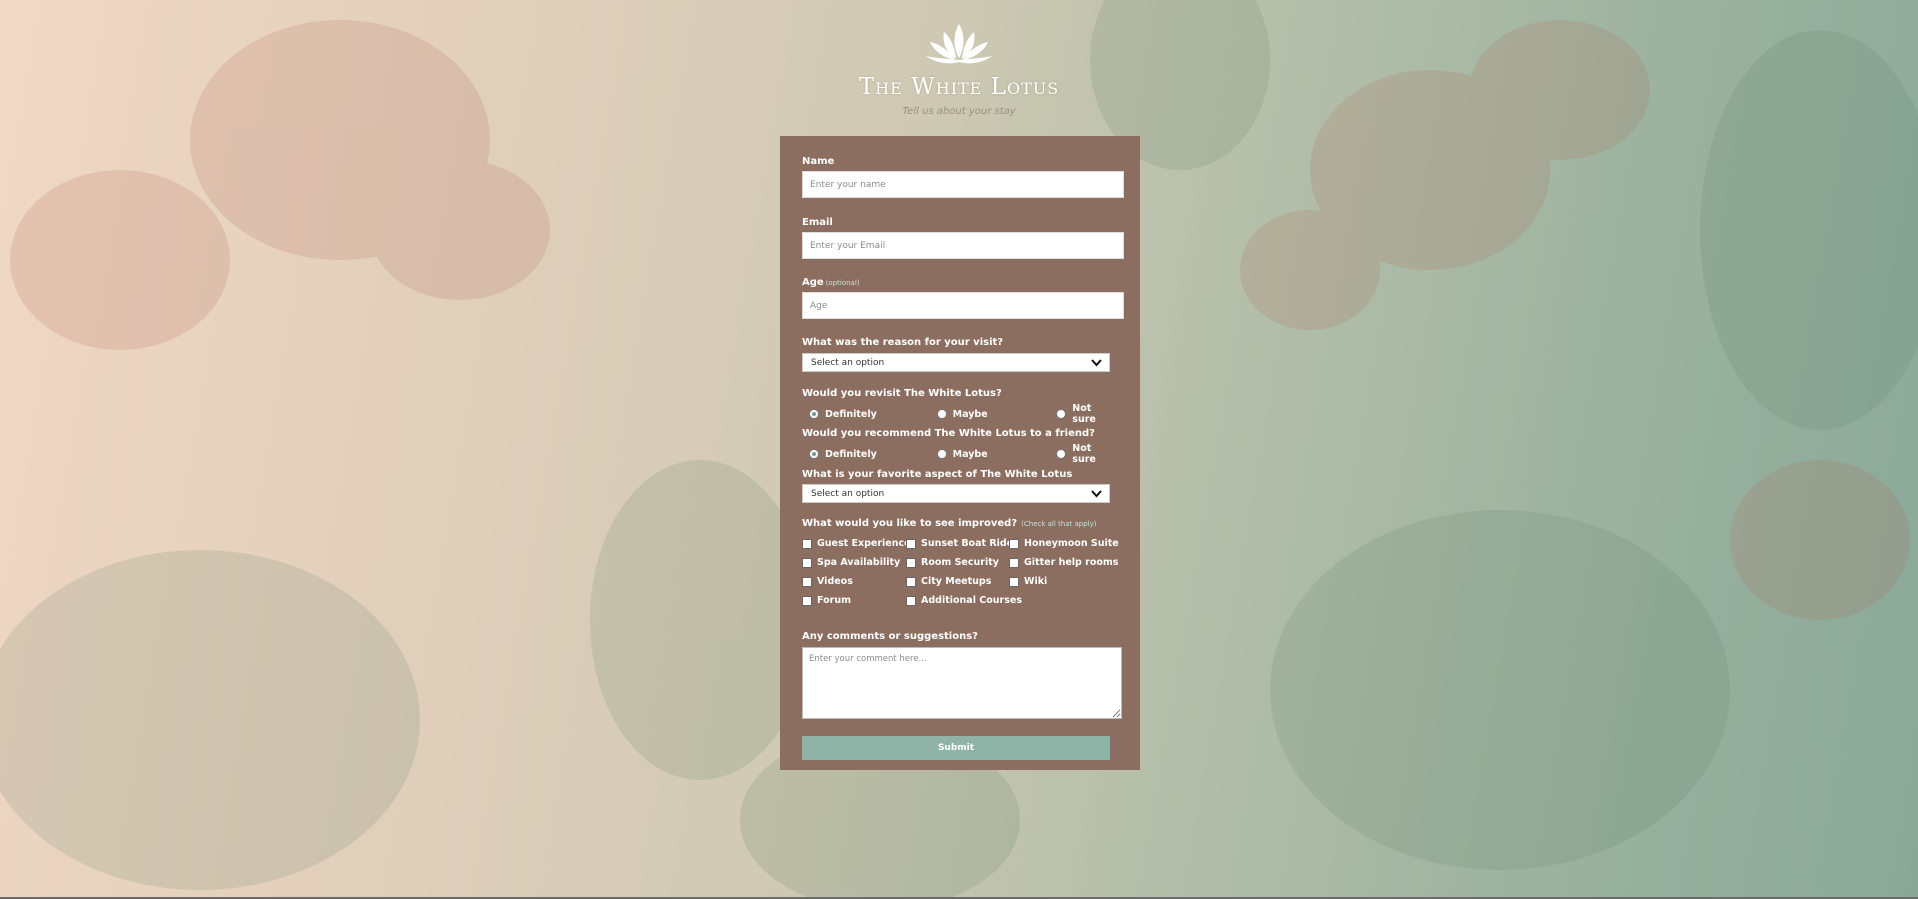 This screenshot has width=1918, height=899. I want to click on checkbox-label: Honeymoon Suite, so click(1071, 543).